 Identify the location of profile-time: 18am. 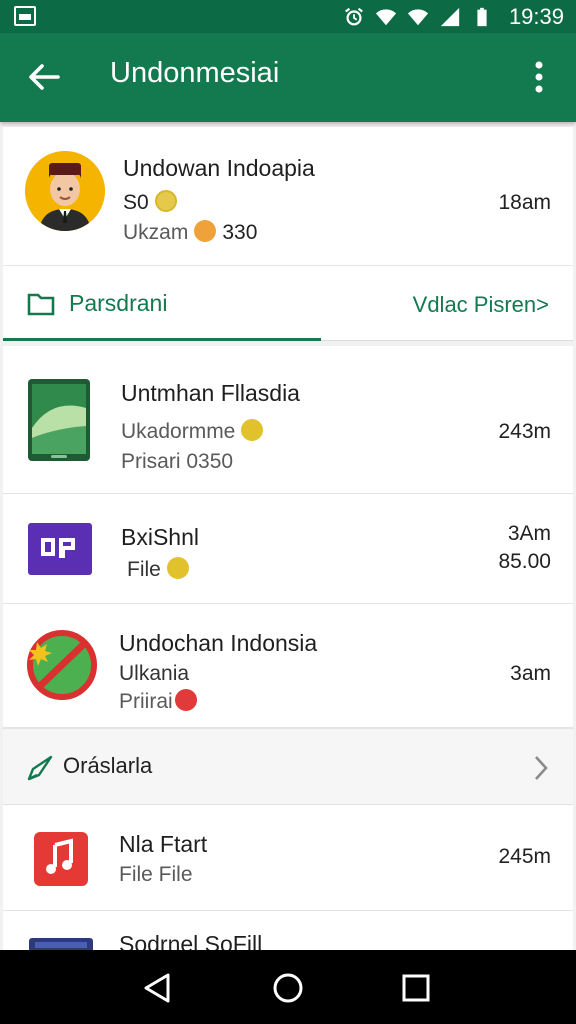
(524, 202).